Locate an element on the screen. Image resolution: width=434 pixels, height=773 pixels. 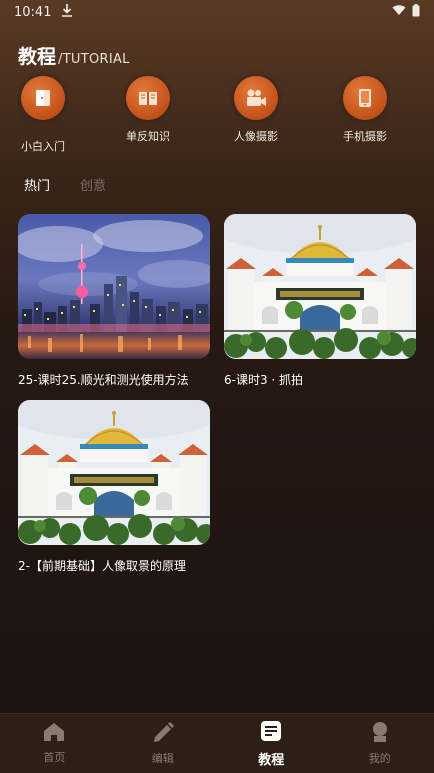
tab-hot: 热门 is located at coordinates (37, 184).